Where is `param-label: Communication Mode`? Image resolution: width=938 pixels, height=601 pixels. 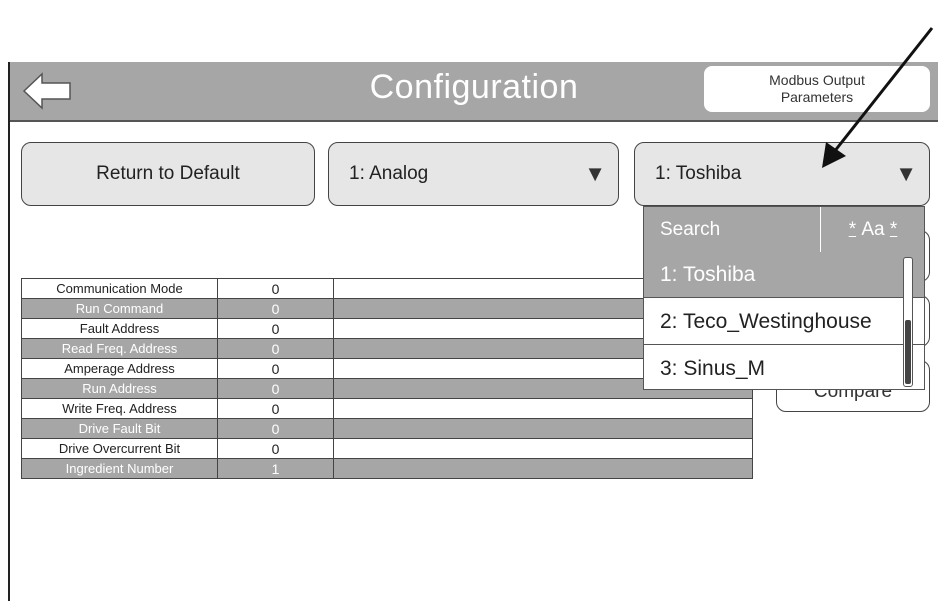 param-label: Communication Mode is located at coordinates (119, 288).